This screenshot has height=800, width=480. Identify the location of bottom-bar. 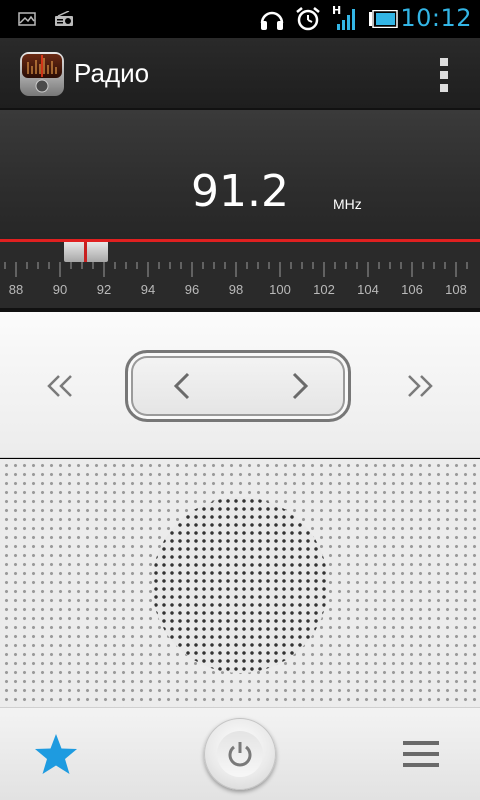
(240, 753).